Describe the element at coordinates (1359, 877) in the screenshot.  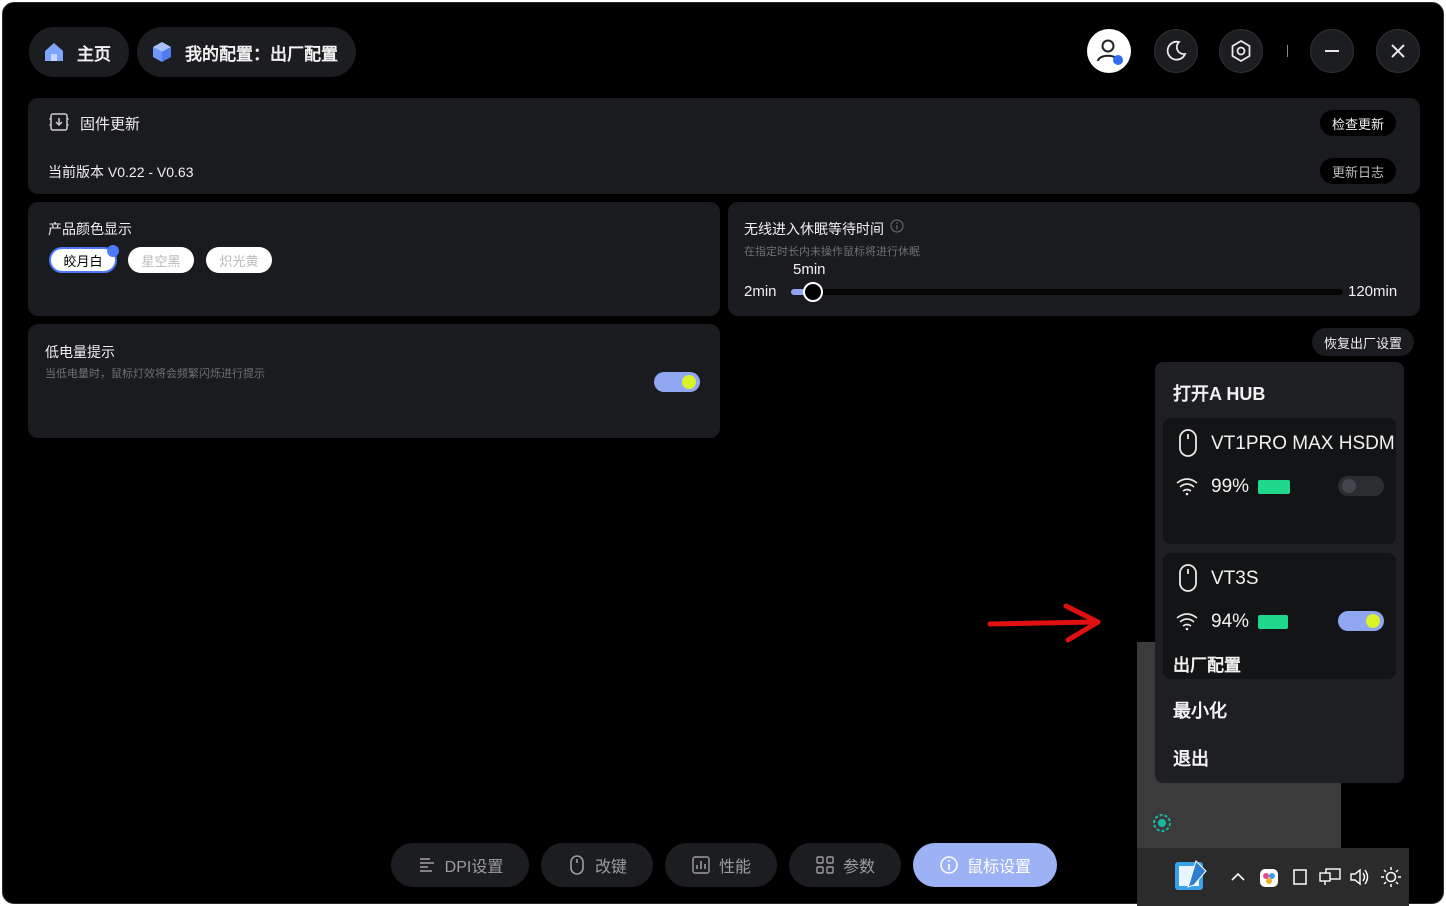
I see `volume-icon` at that location.